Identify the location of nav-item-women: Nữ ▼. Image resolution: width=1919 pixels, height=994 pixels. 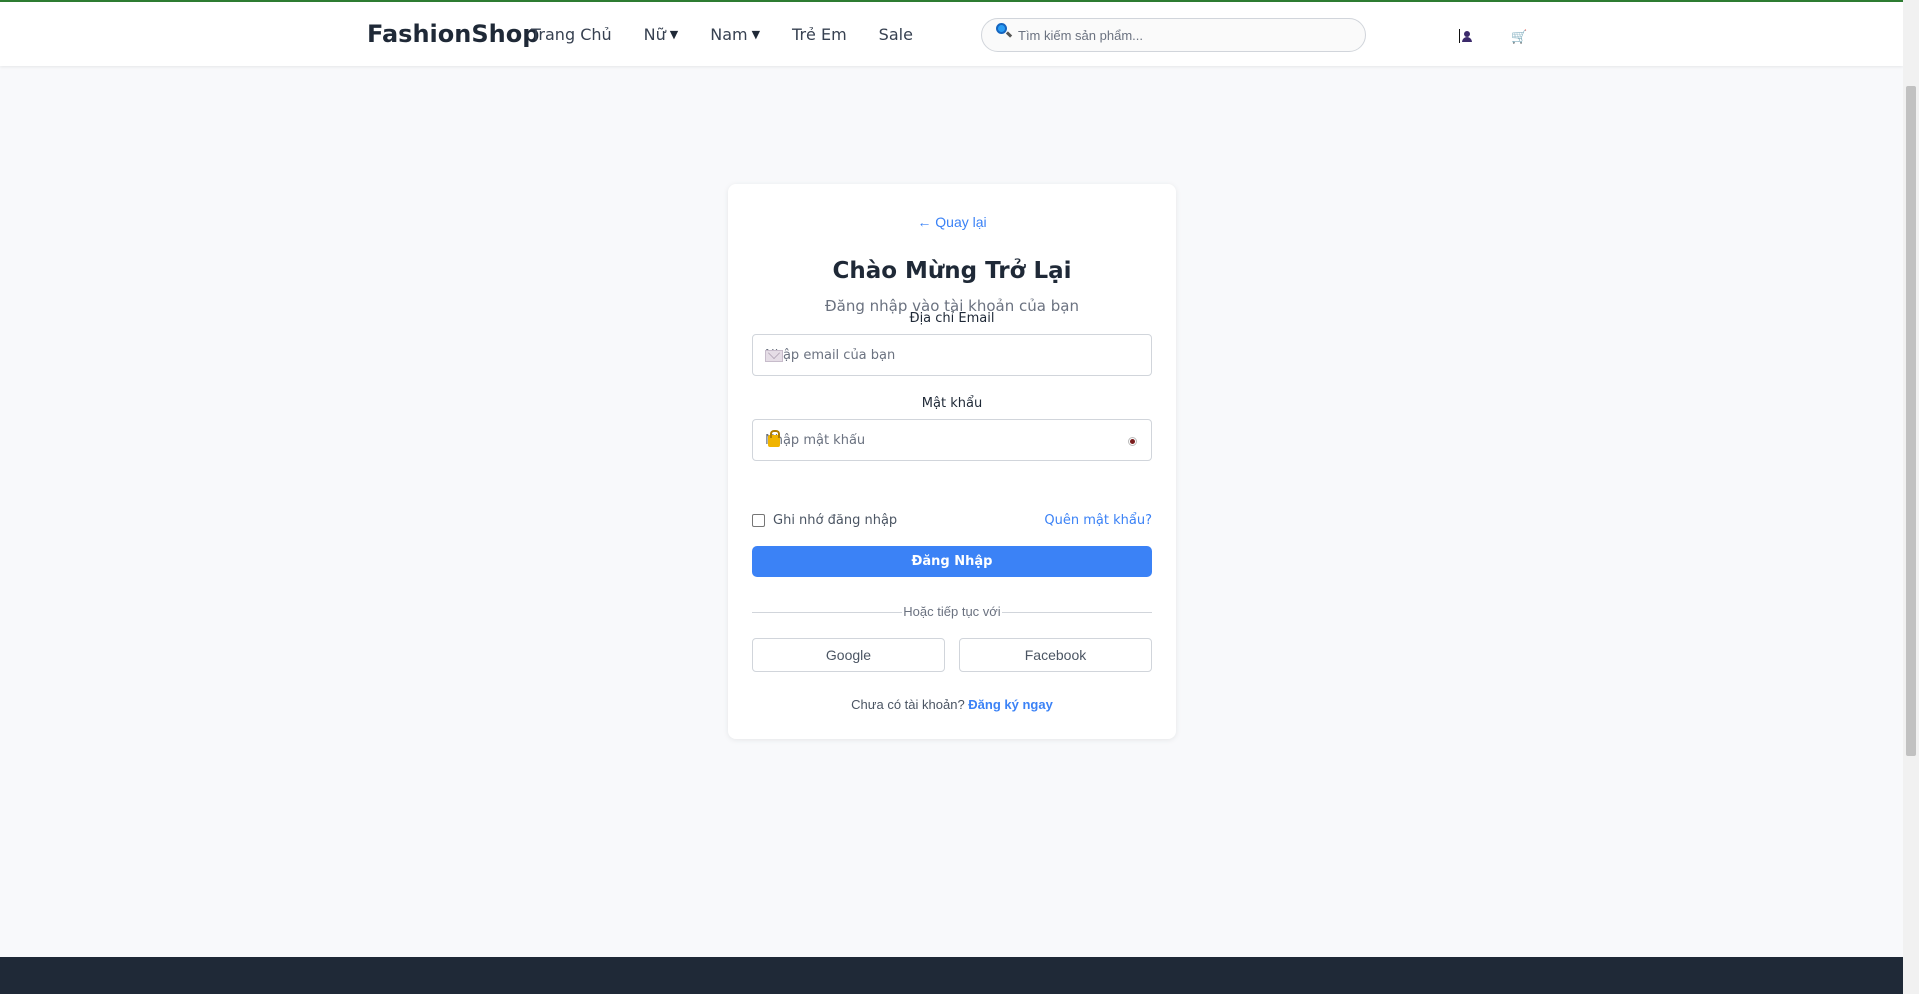
(661, 34).